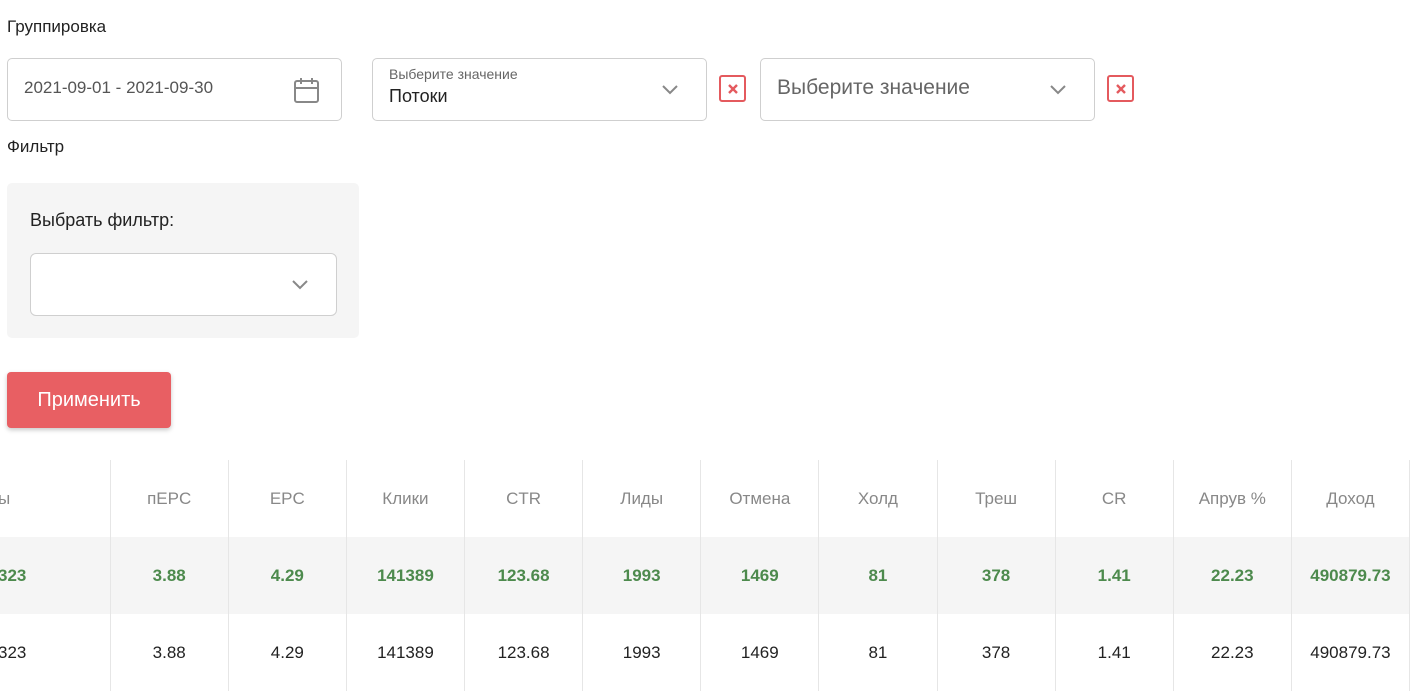 The image size is (1418, 693). What do you see at coordinates (183, 284) in the screenshot?
I see `filter-select` at bounding box center [183, 284].